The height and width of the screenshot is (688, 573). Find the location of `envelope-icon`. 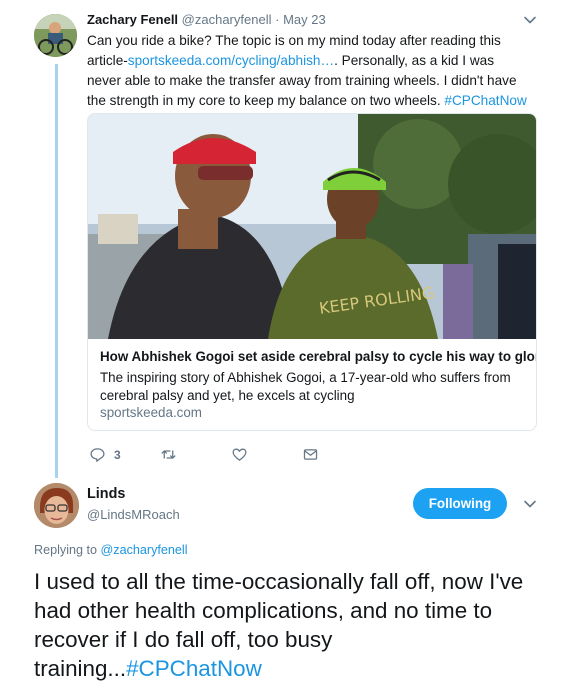

envelope-icon is located at coordinates (310, 454).